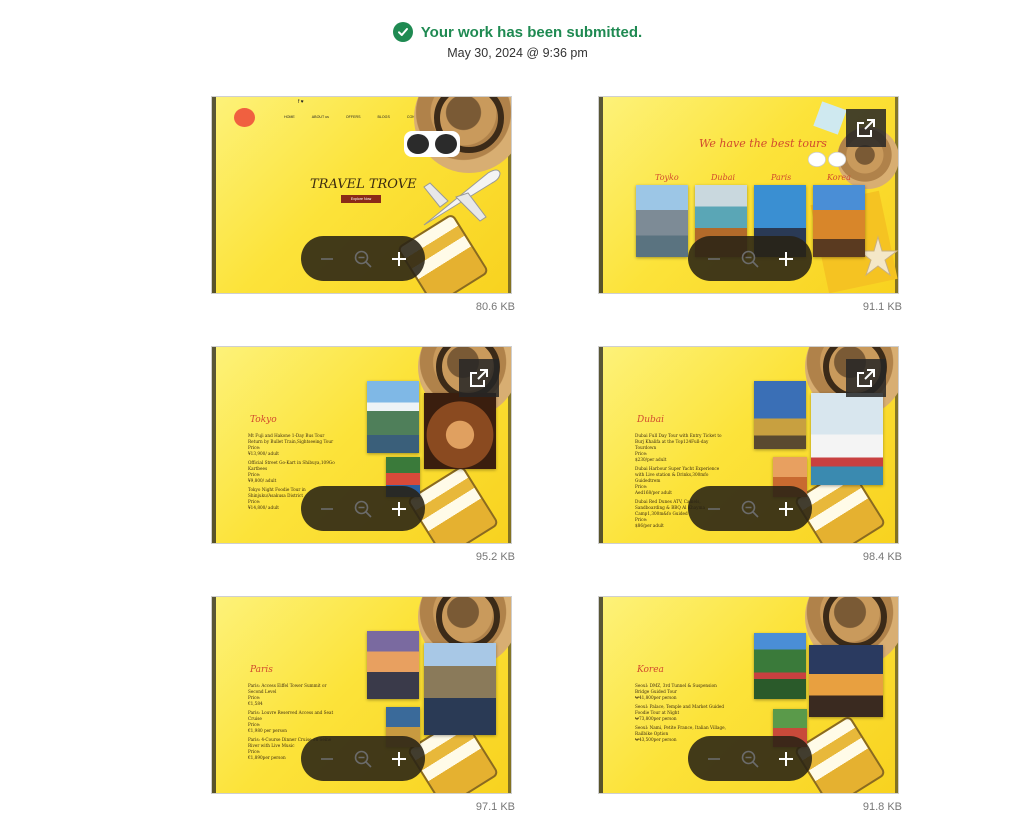  What do you see at coordinates (651, 420) in the screenshot?
I see `city-title-preview: Dubai` at bounding box center [651, 420].